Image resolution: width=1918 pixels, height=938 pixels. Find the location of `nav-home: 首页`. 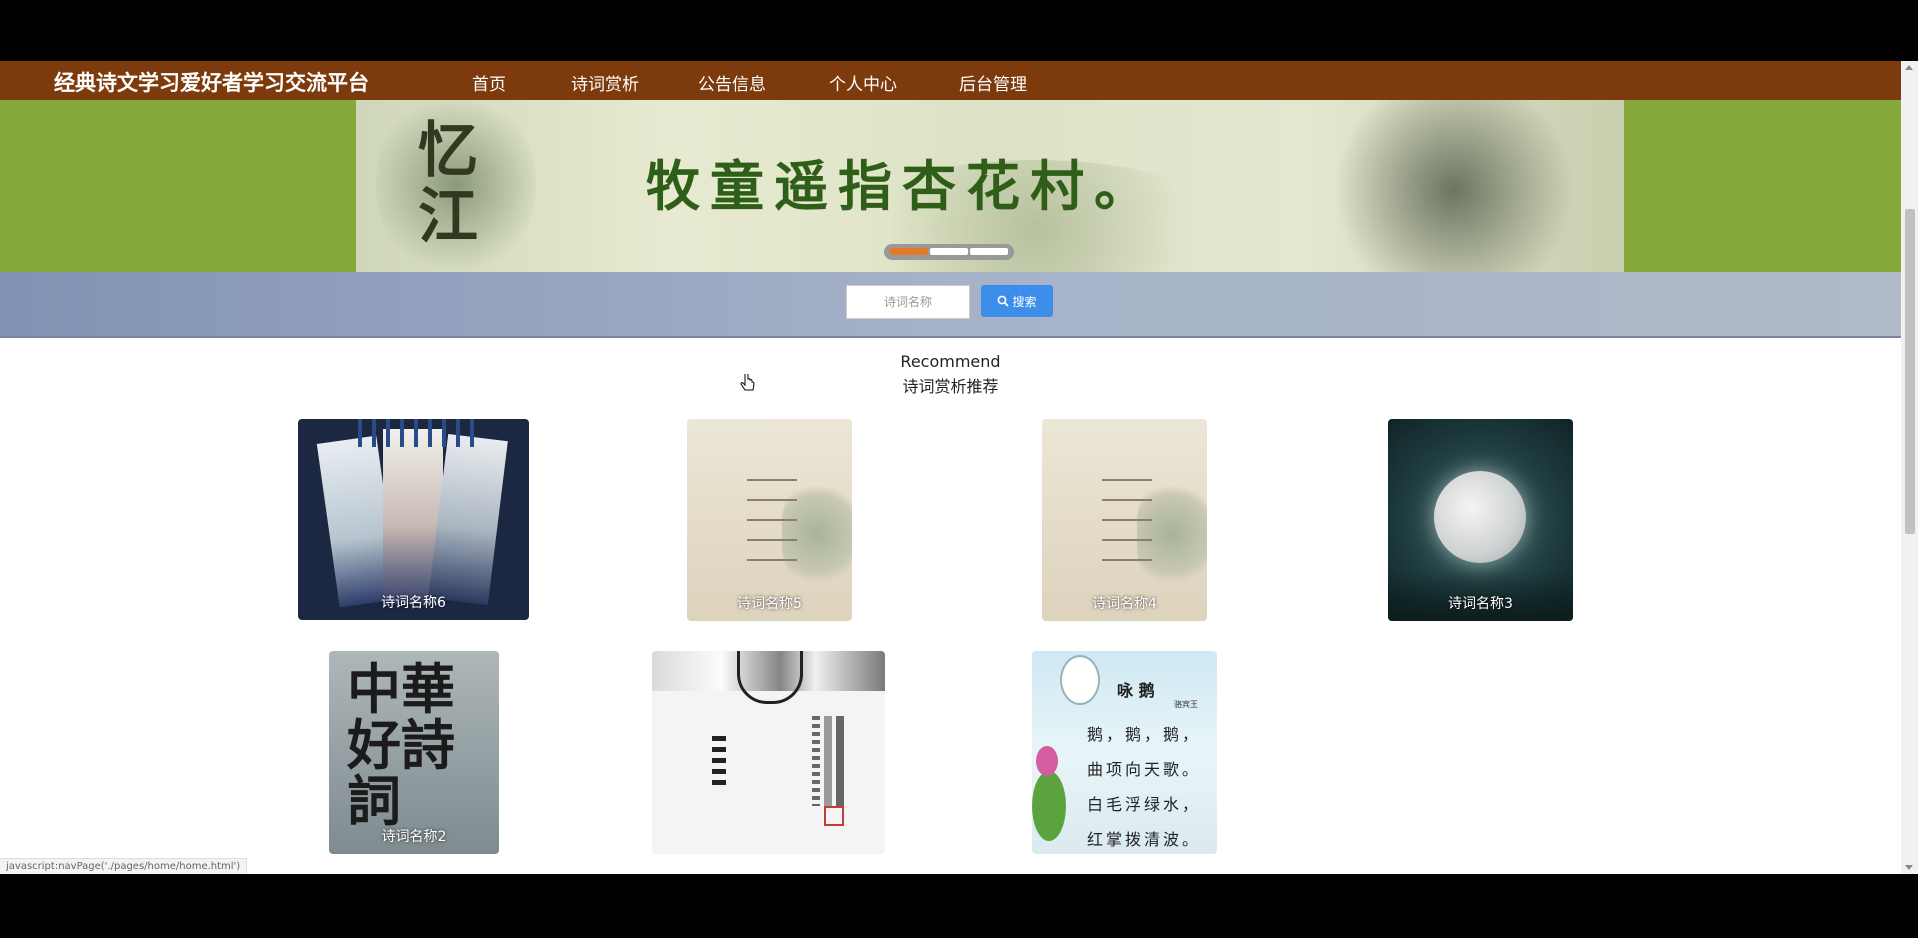

nav-home: 首页 is located at coordinates (489, 82).